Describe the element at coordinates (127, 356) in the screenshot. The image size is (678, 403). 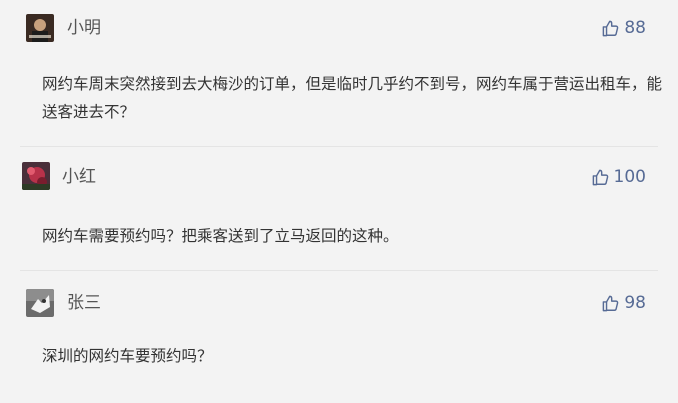
I see `comment-text: 深圳的网约车要预约吗？` at that location.